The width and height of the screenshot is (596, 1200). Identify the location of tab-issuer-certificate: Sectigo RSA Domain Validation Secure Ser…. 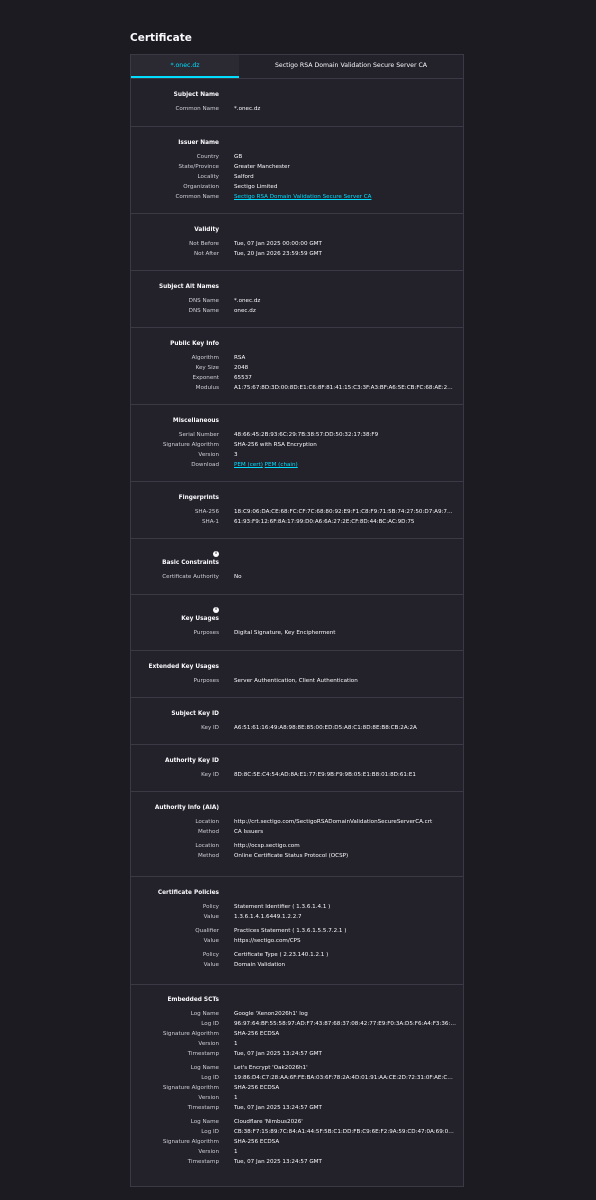
(351, 66).